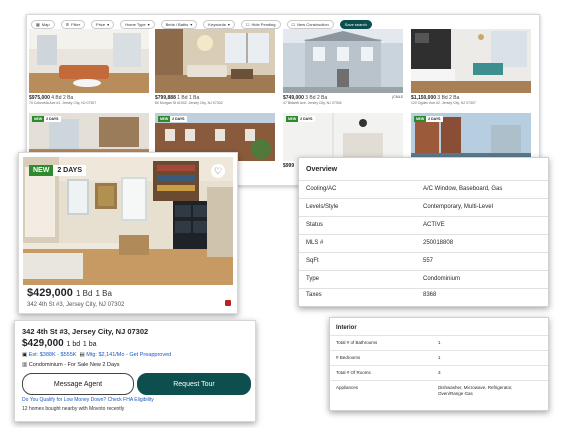 The height and width of the screenshot is (428, 573). Describe the element at coordinates (348, 357) in the screenshot. I see `interior-key: # Bedrooms` at that location.